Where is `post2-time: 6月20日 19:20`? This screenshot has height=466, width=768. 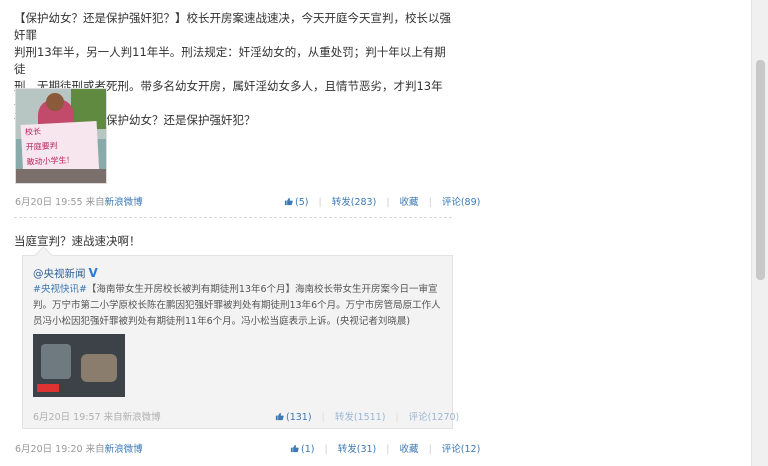
post2-time: 6月20日 19:20 is located at coordinates (49, 449).